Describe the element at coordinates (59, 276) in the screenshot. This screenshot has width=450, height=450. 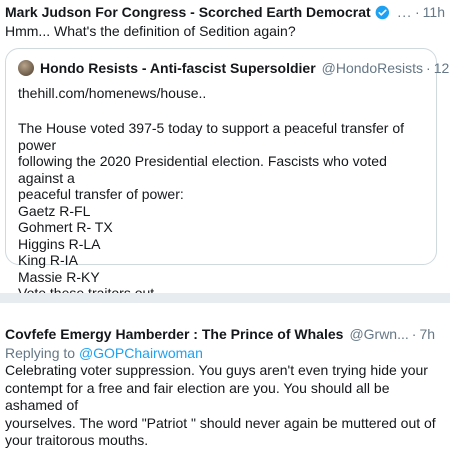
I see `text-line: Massie R-KY` at that location.